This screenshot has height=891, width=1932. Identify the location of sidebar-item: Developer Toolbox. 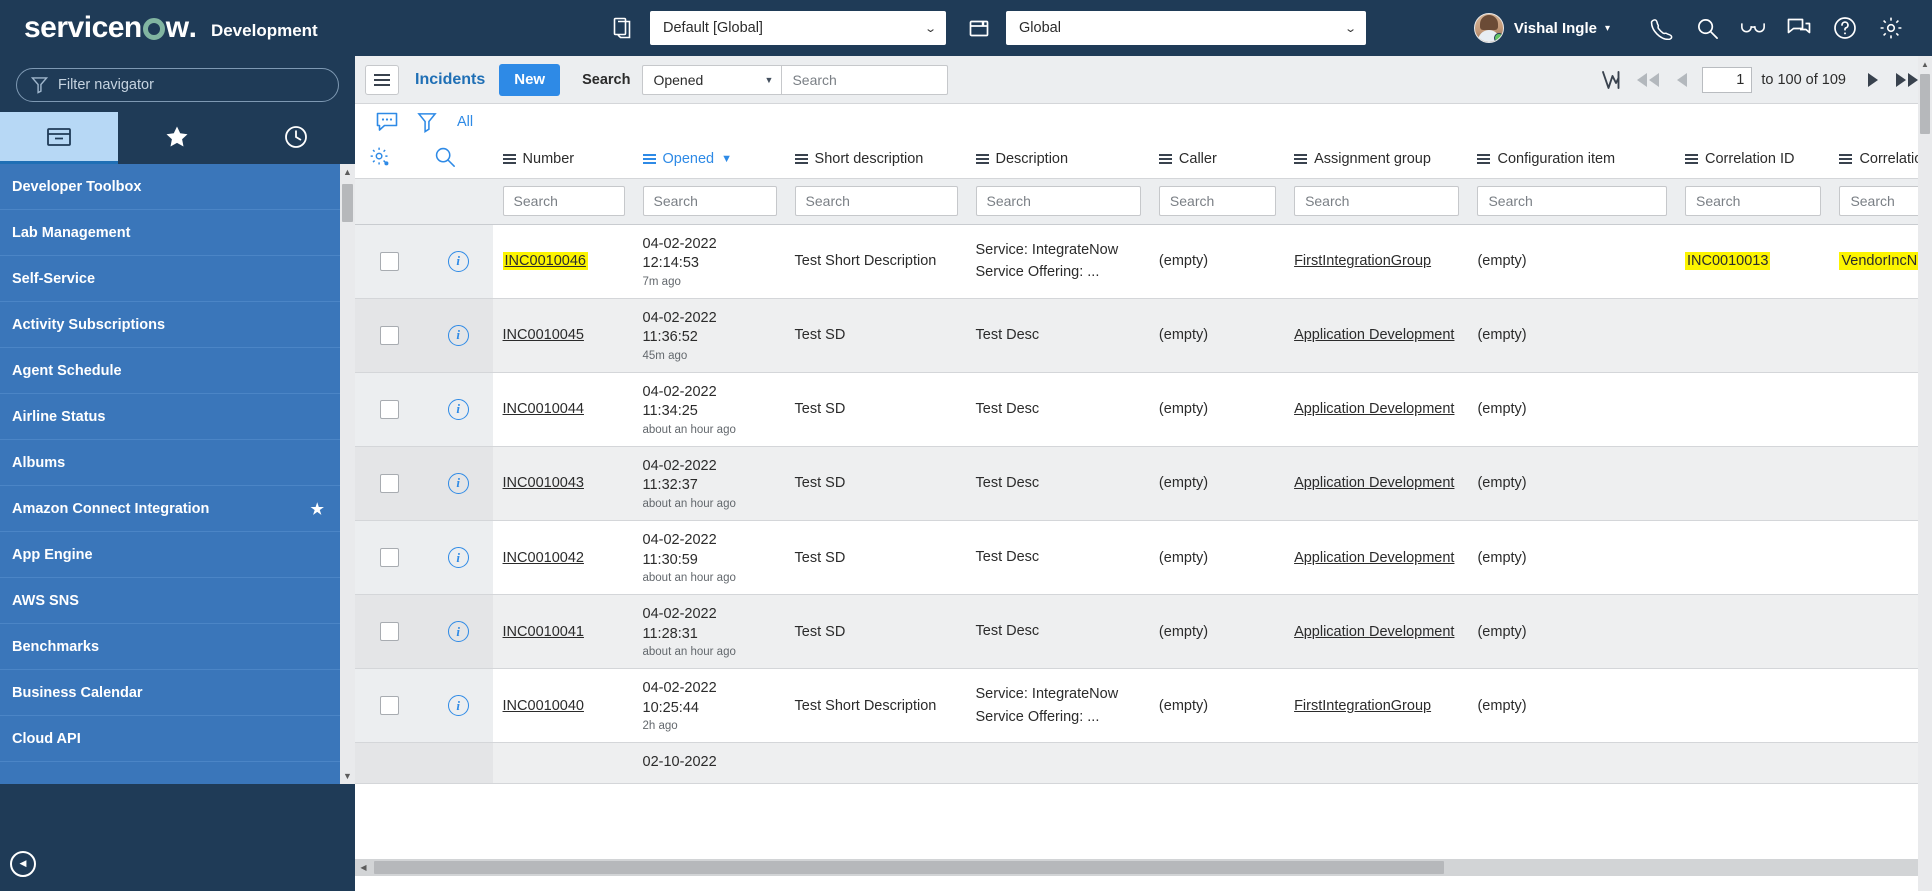
(170, 187).